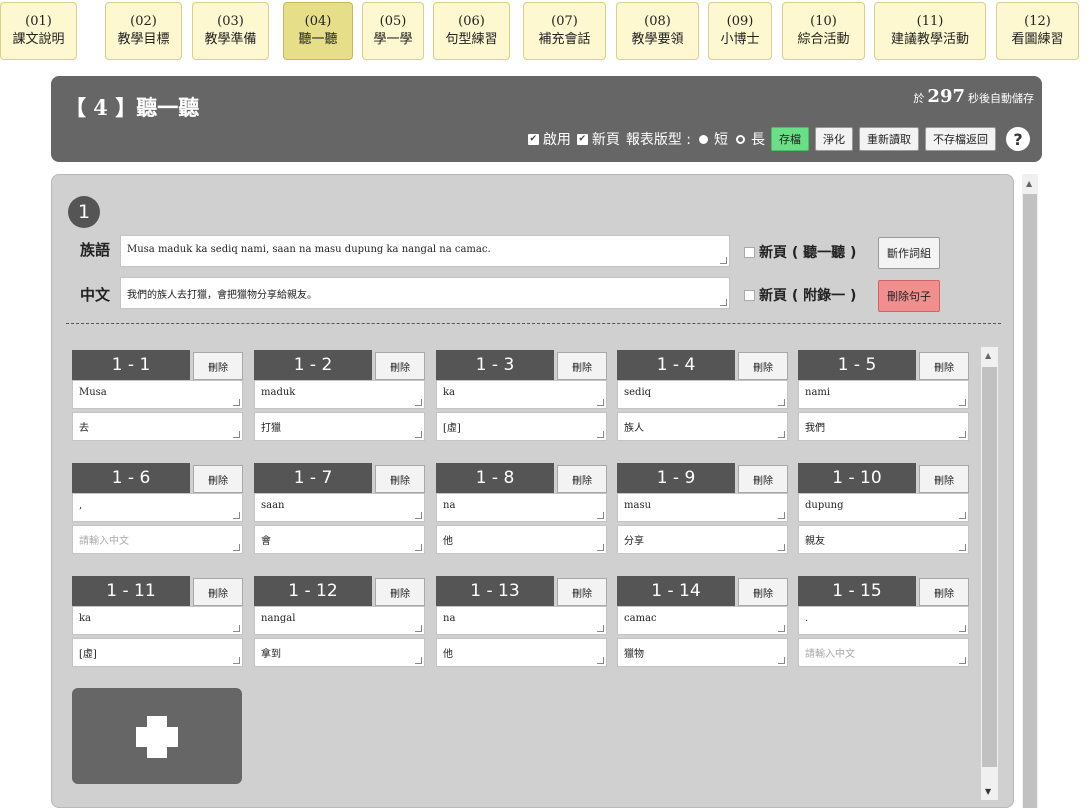  Describe the element at coordinates (702, 539) in the screenshot. I see `zh-word-input: 分享` at that location.